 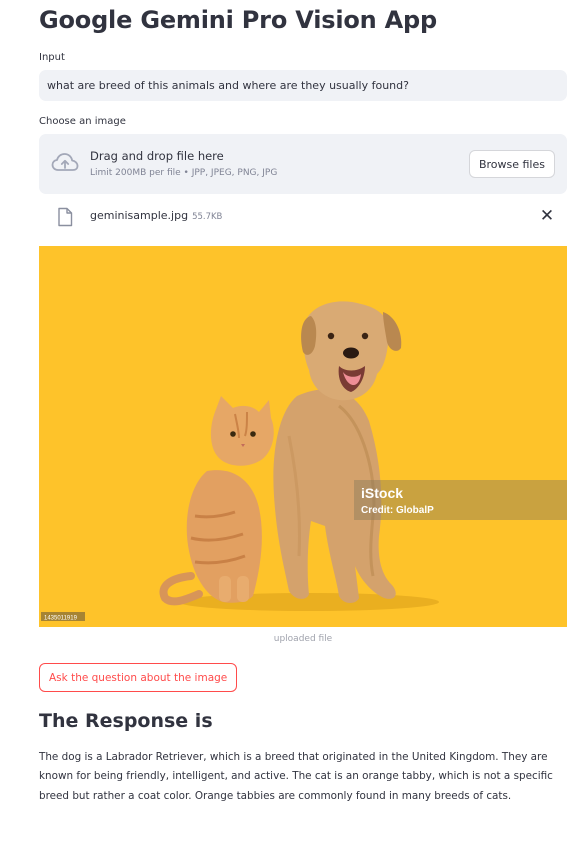 I want to click on file-icon, so click(x=65, y=217).